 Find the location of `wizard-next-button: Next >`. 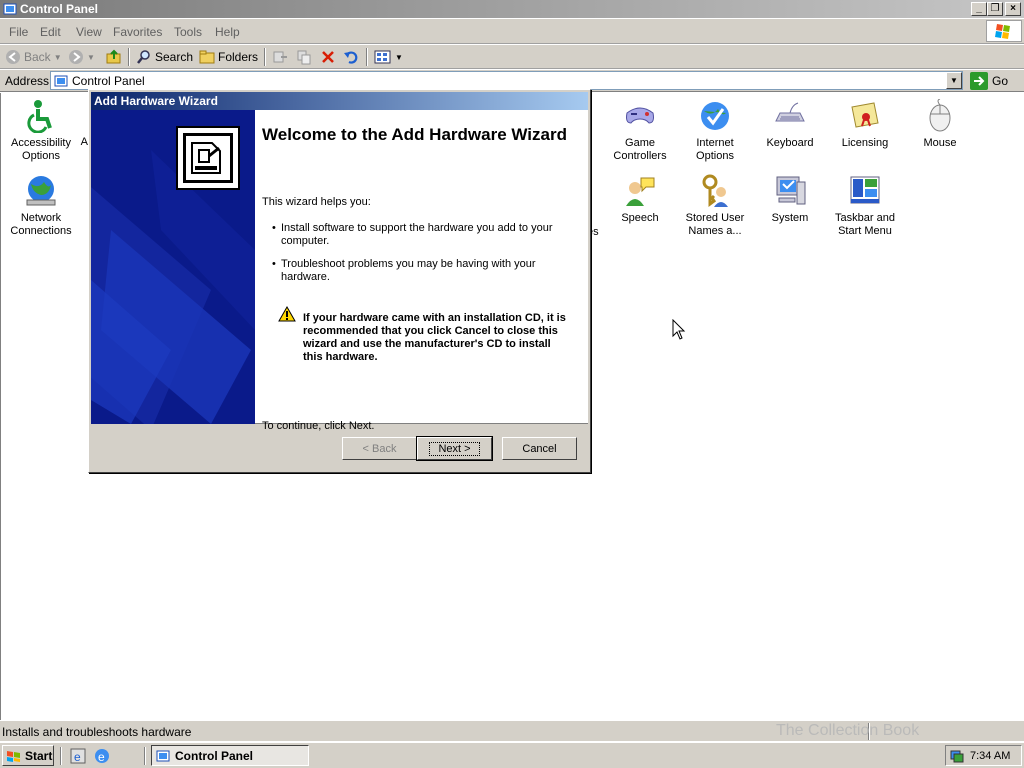

wizard-next-button: Next > is located at coordinates (454, 448).